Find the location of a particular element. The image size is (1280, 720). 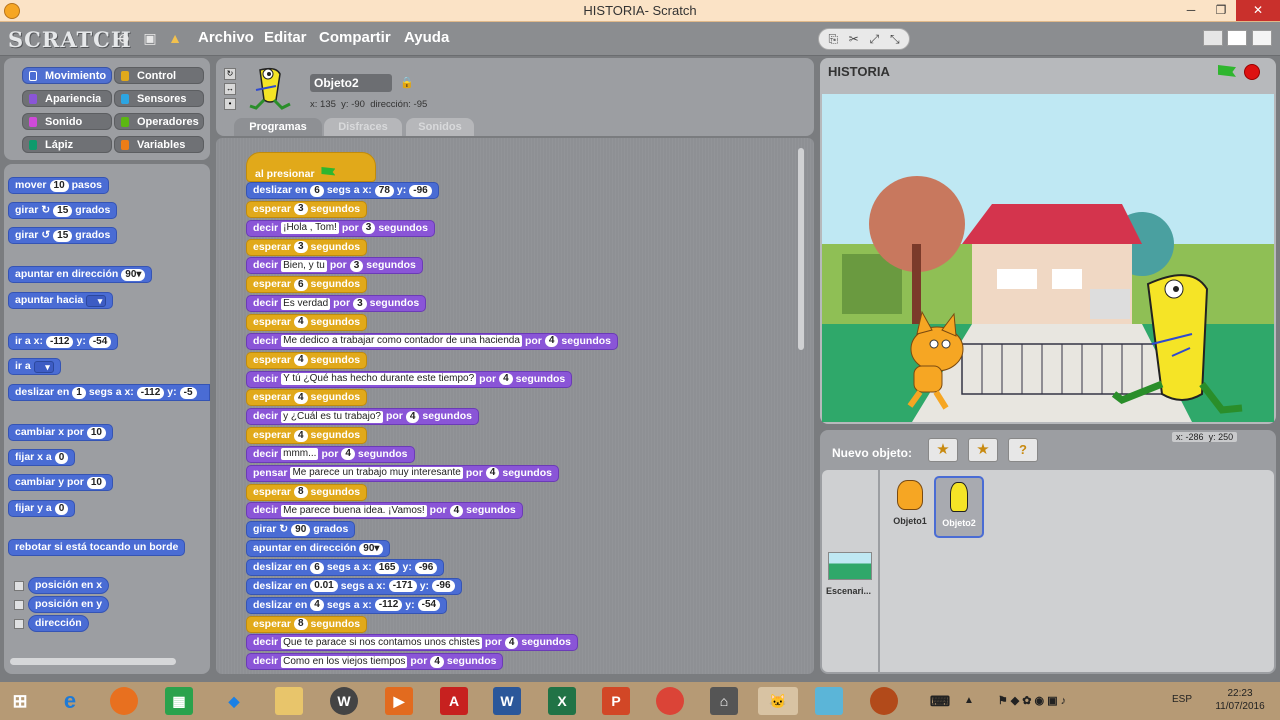

text-slot: Me parece buena idea. ¡Vamos! is located at coordinates (354, 510).